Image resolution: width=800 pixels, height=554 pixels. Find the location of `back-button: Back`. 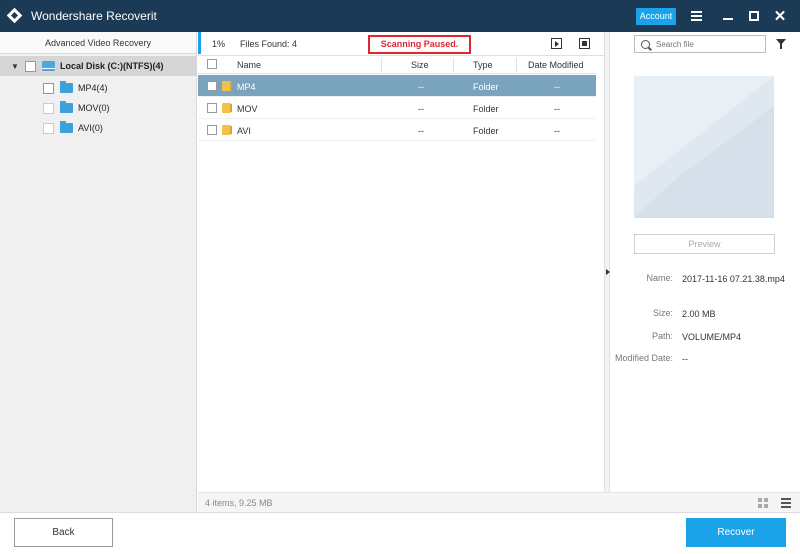

back-button: Back is located at coordinates (63, 532).